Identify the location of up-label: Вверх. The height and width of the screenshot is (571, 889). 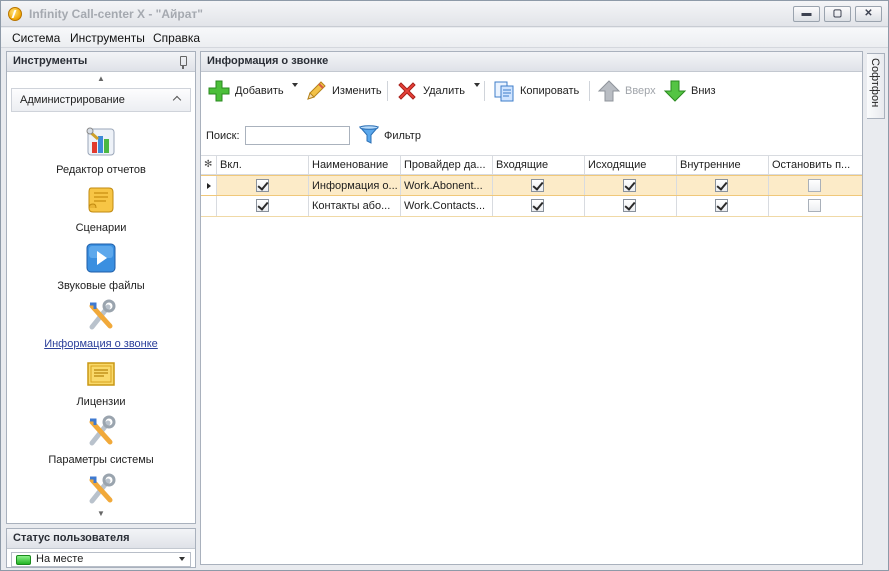
(640, 91).